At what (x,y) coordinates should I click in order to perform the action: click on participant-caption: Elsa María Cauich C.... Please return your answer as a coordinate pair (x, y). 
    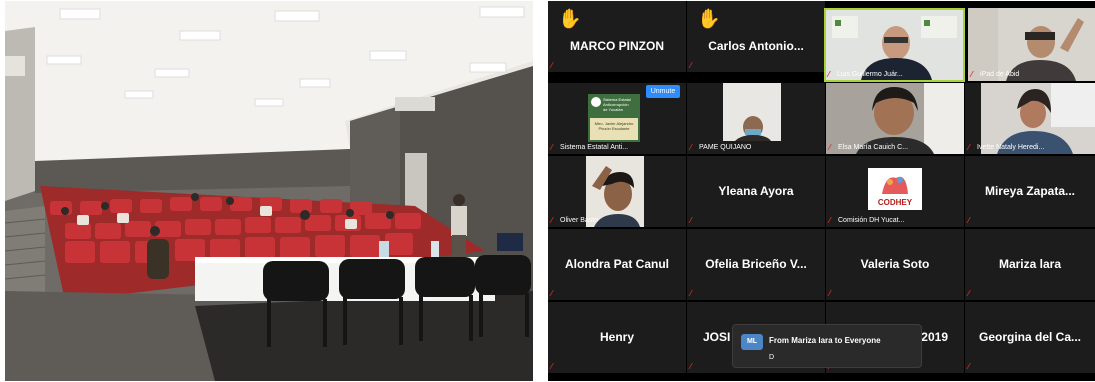
    Looking at the image, I should click on (873, 147).